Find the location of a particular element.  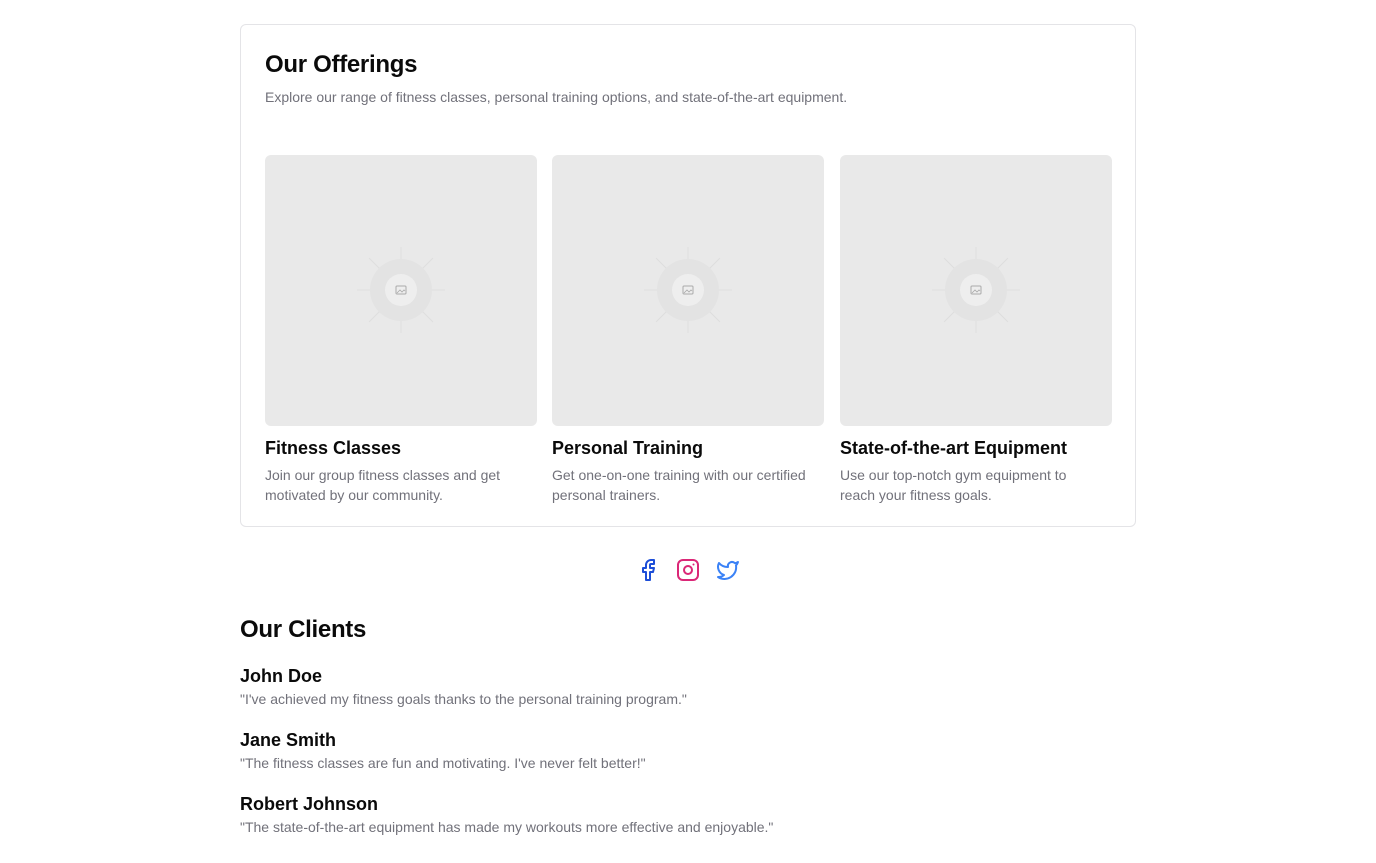

client-name: Robert Johnson is located at coordinates (309, 804).